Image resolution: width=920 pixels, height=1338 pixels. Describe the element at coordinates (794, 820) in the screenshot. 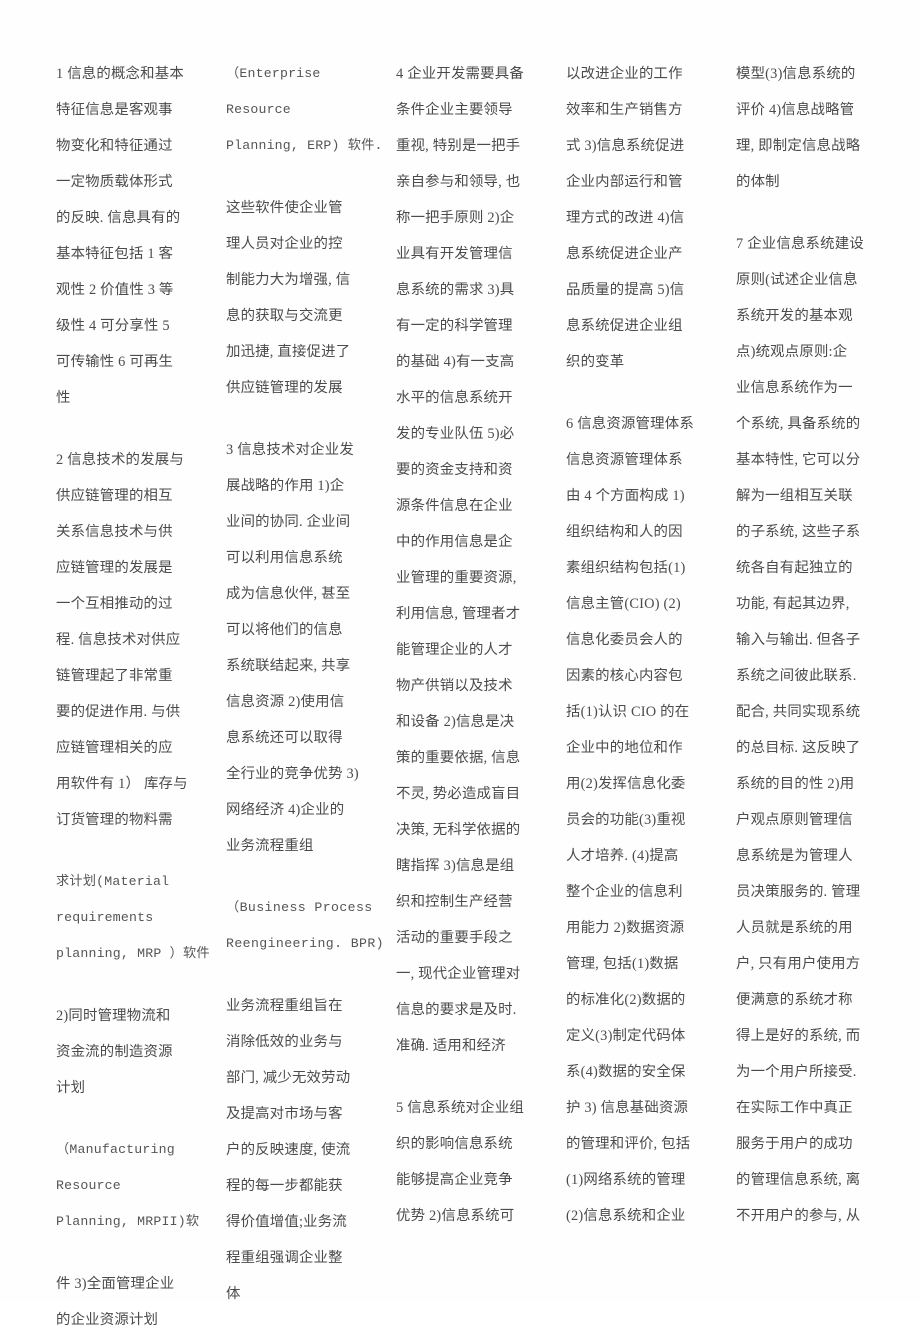

I see `text-line: 户观点原则管理信` at that location.